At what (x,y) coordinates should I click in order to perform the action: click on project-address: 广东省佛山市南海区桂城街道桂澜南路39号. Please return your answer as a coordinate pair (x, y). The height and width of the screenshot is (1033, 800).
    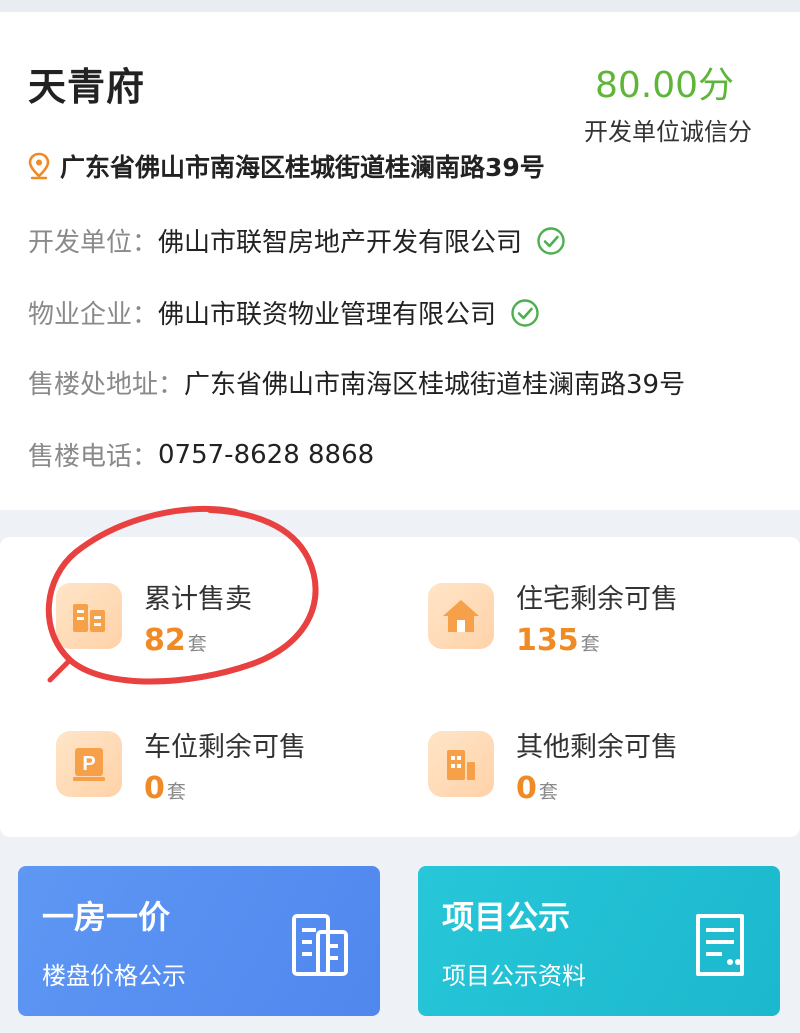
    Looking at the image, I should click on (286, 166).